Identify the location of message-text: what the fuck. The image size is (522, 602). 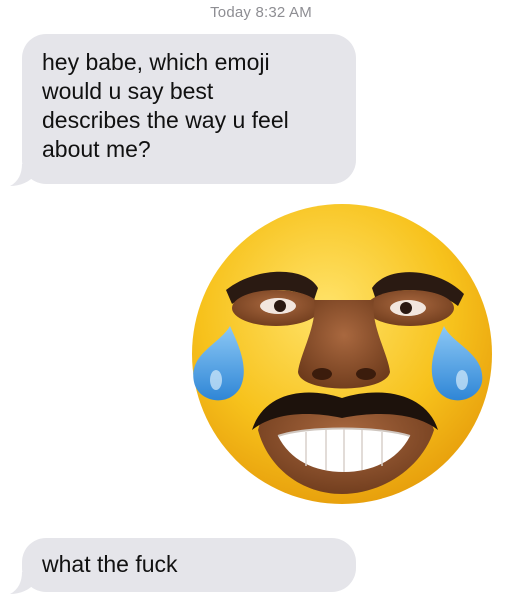
(110, 564).